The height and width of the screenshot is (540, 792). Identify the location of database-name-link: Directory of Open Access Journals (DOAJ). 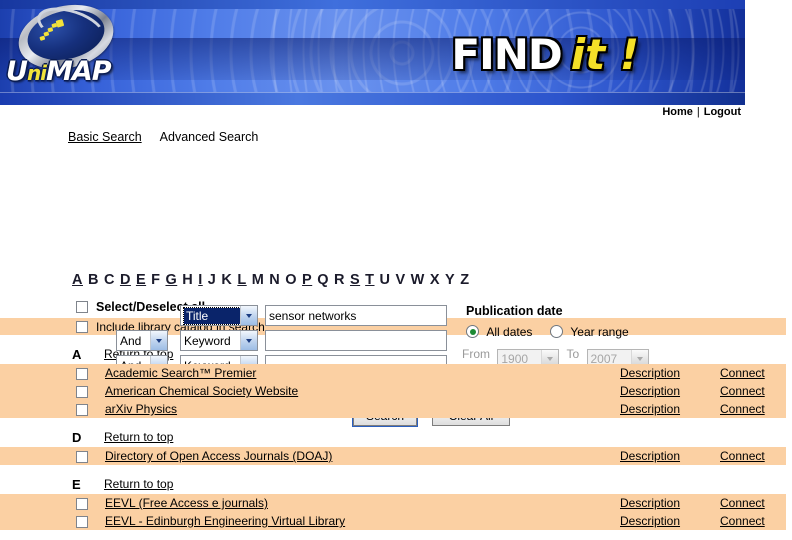
(218, 456).